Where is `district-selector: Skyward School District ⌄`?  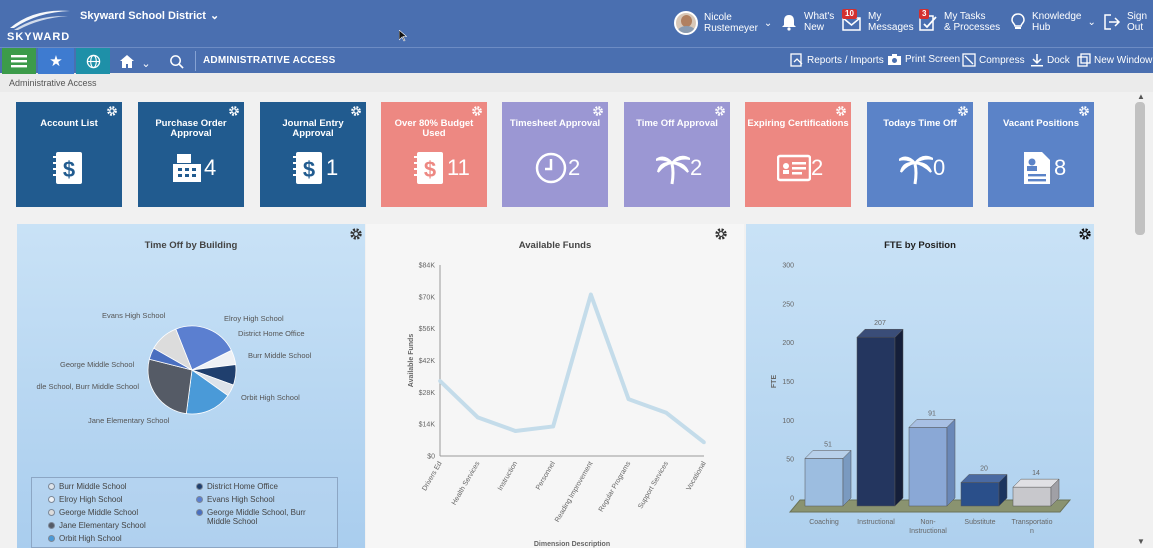 district-selector: Skyward School District ⌄ is located at coordinates (150, 16).